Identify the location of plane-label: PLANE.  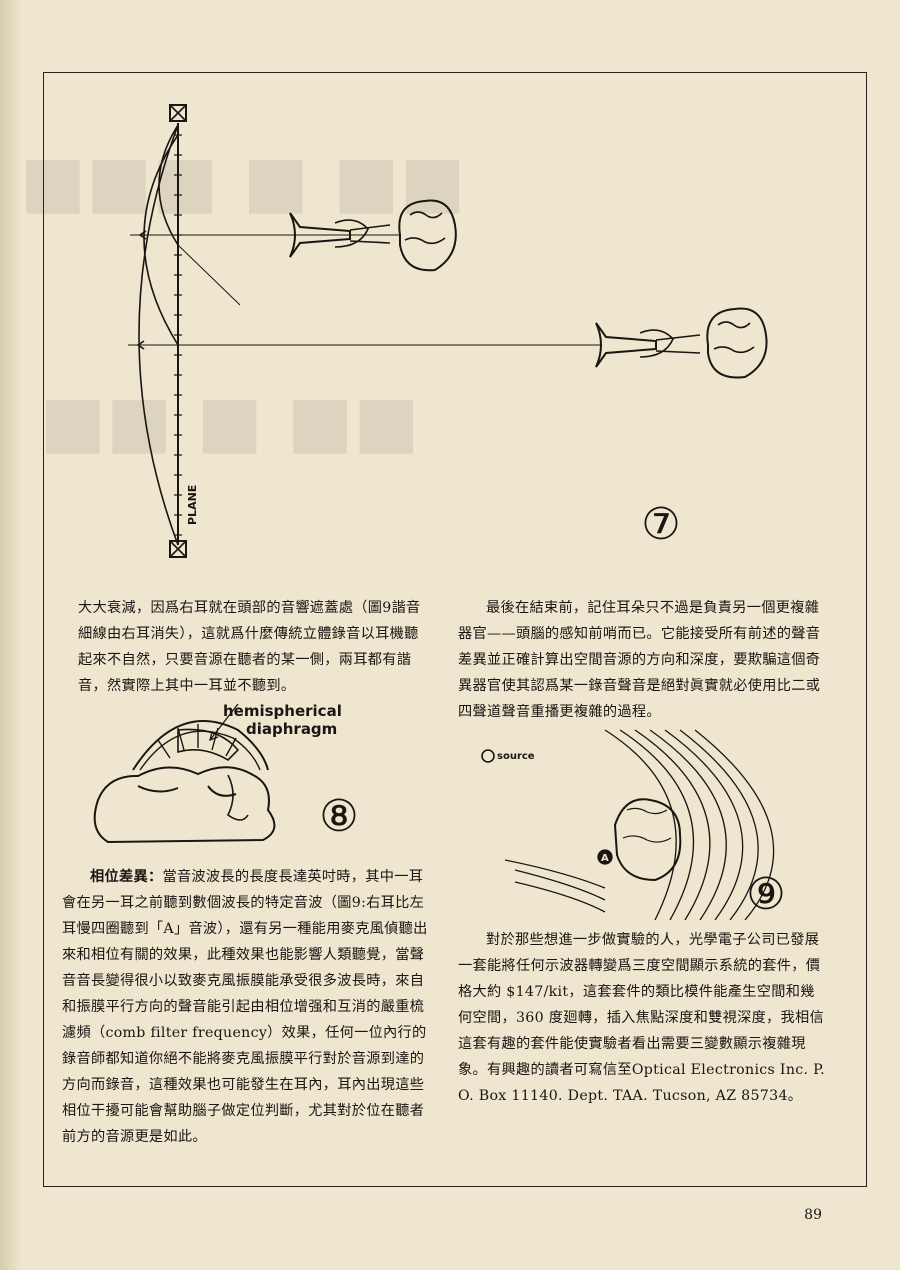
(192, 505).